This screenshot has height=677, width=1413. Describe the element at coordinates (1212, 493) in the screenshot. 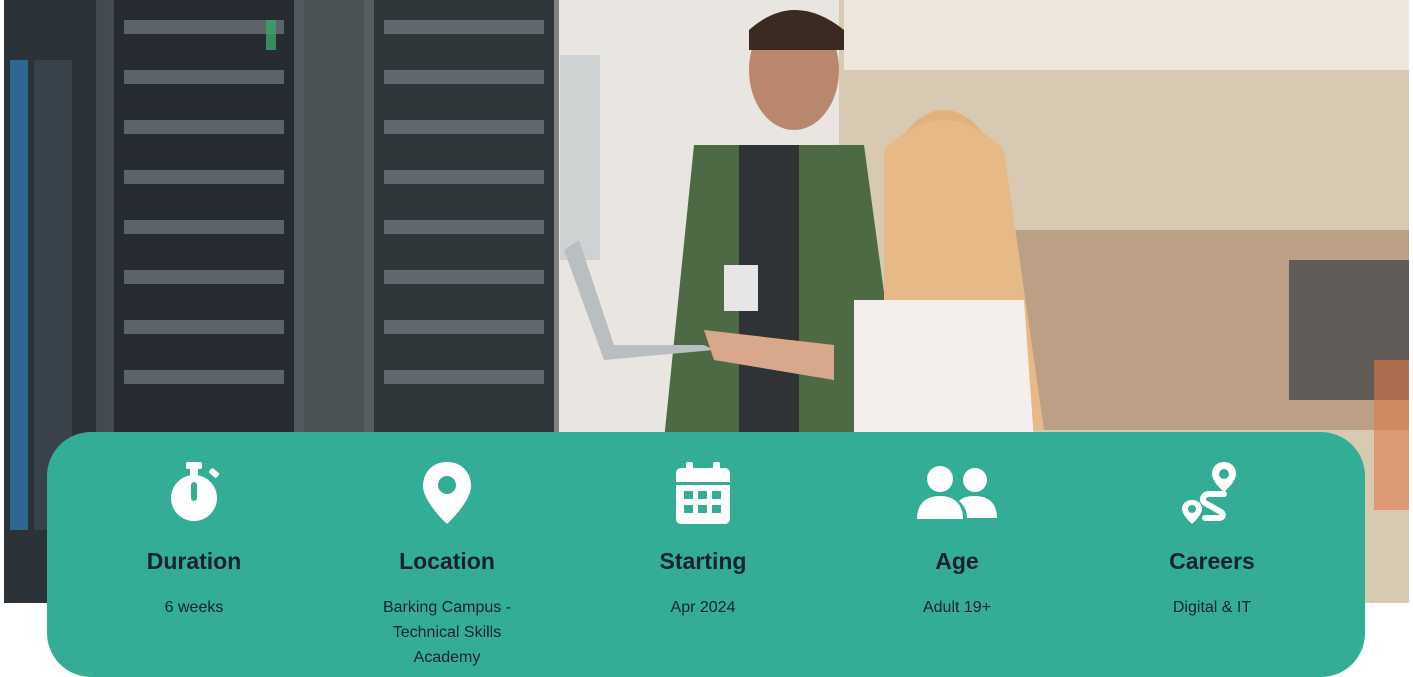

I see `route-icon` at that location.